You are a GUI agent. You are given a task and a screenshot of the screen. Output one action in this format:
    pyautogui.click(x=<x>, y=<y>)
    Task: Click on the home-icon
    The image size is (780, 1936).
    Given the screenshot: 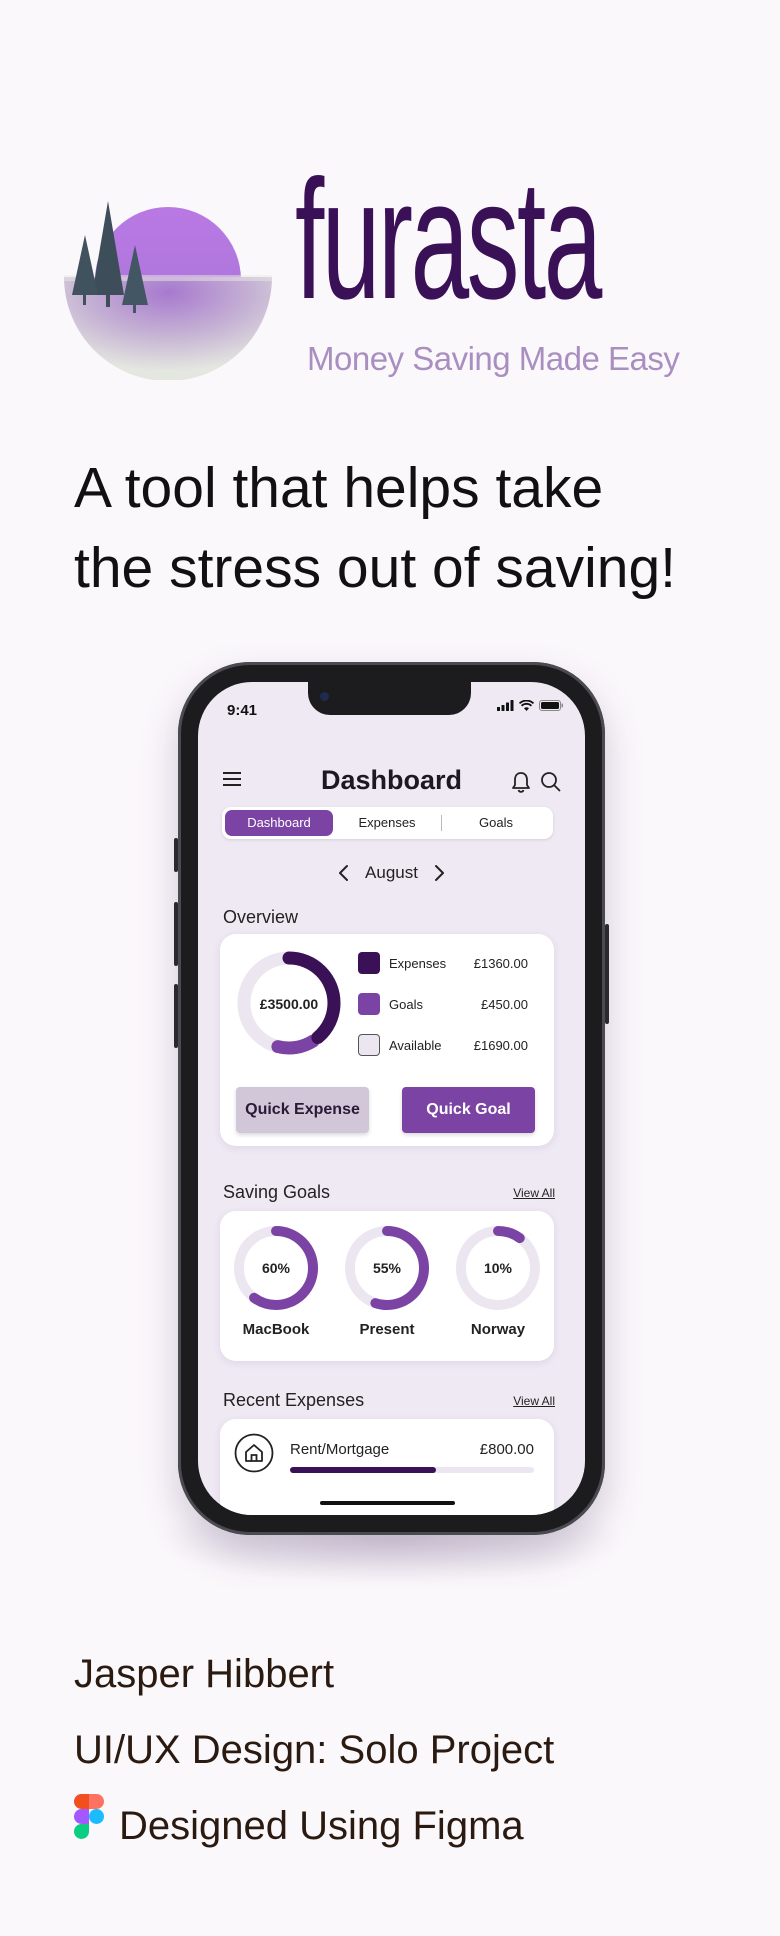 What is the action you would take?
    pyautogui.click(x=254, y=1453)
    